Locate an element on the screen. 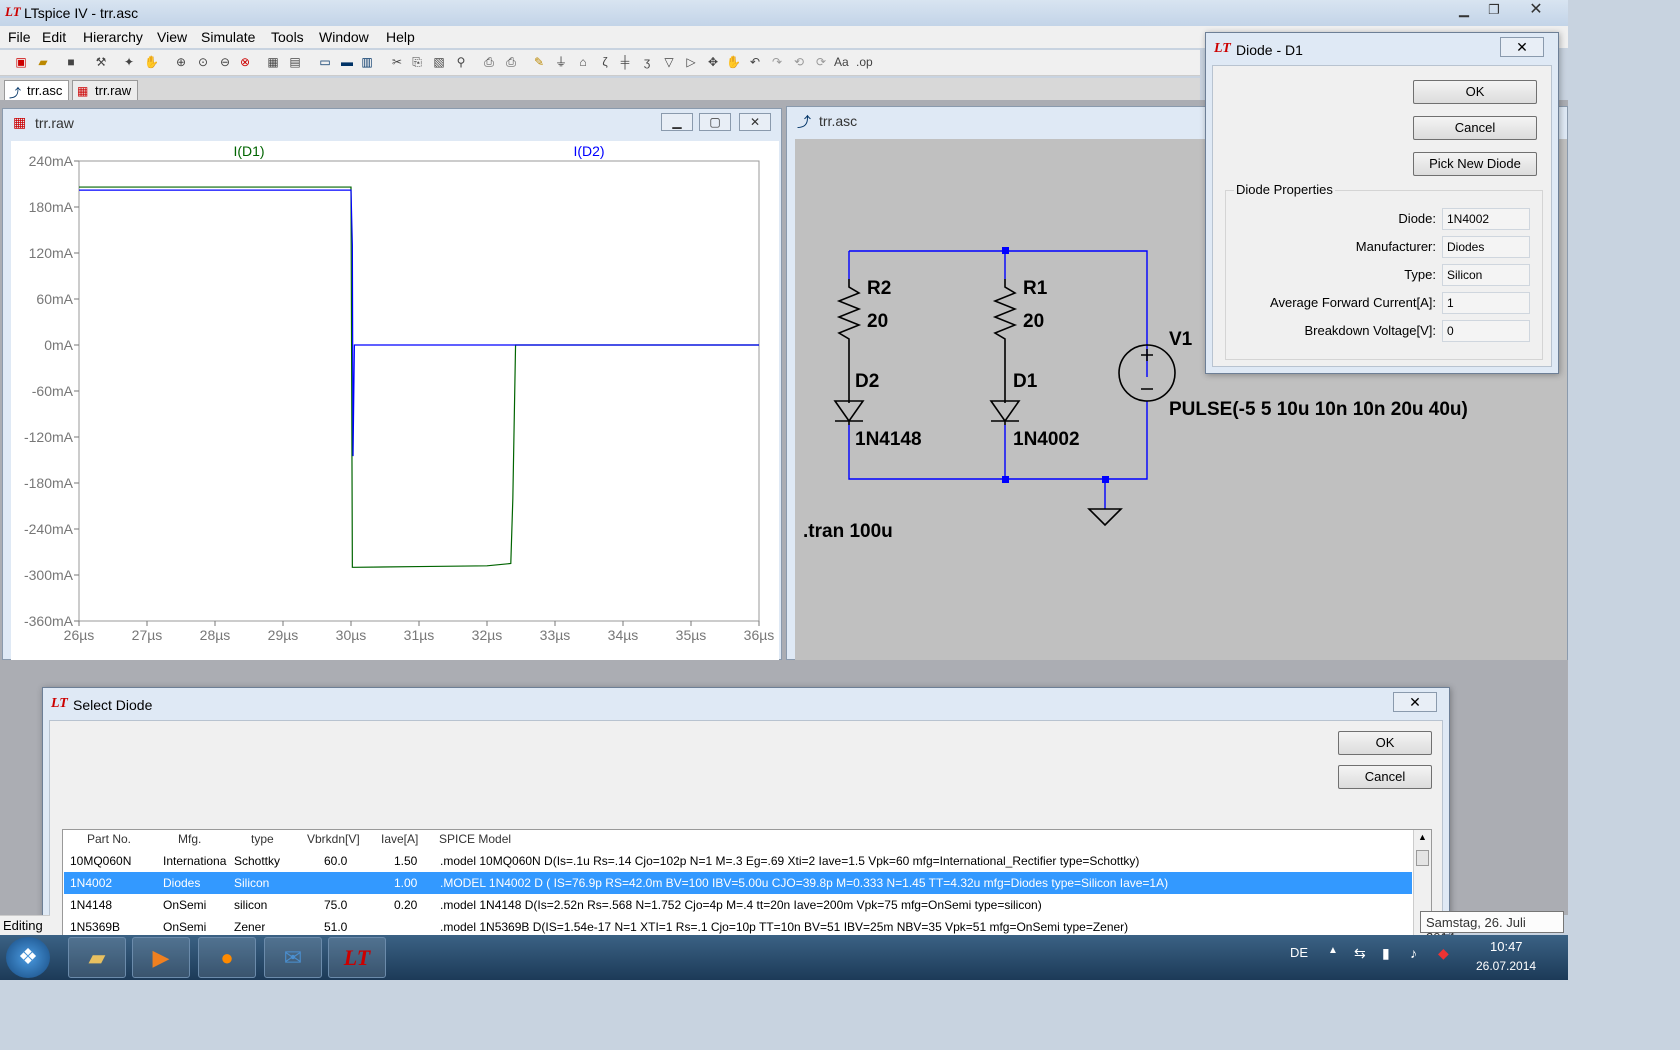 This screenshot has height=1050, width=1680. media-player-taskbar-icon: ▶ is located at coordinates (161, 957).